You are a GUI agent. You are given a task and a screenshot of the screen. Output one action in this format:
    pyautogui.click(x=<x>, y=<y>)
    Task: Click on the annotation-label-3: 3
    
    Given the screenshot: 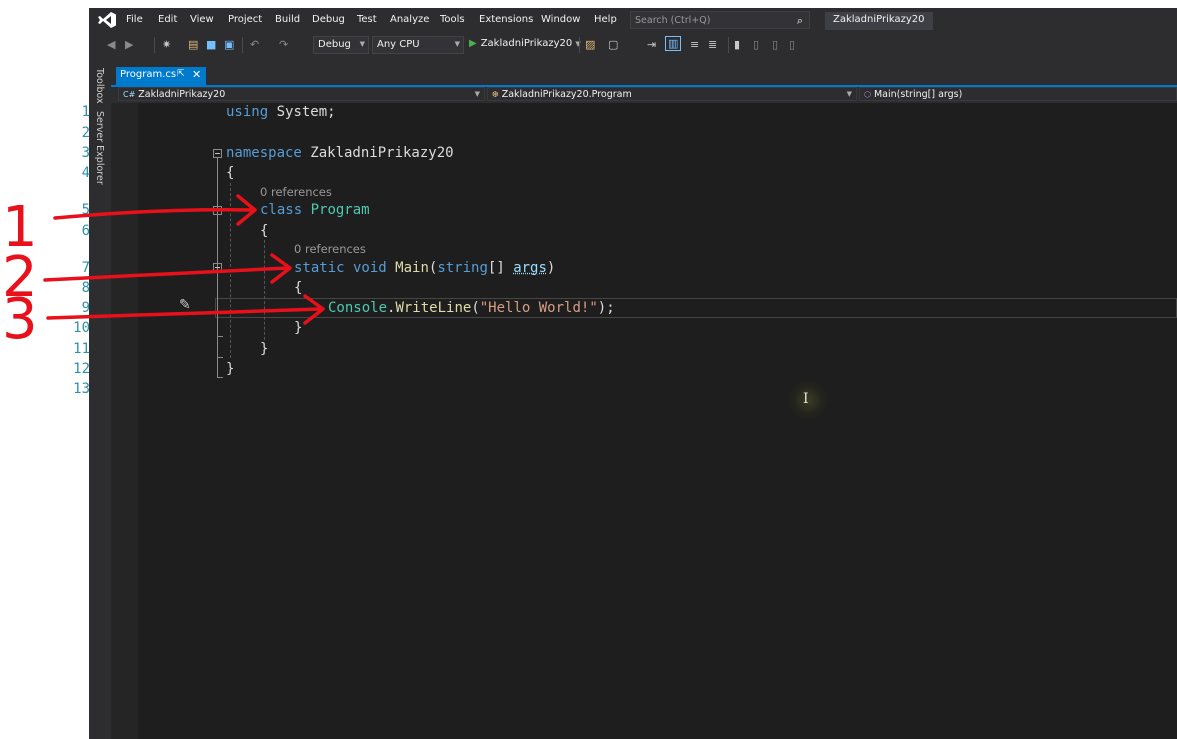 What is the action you would take?
    pyautogui.click(x=20, y=319)
    